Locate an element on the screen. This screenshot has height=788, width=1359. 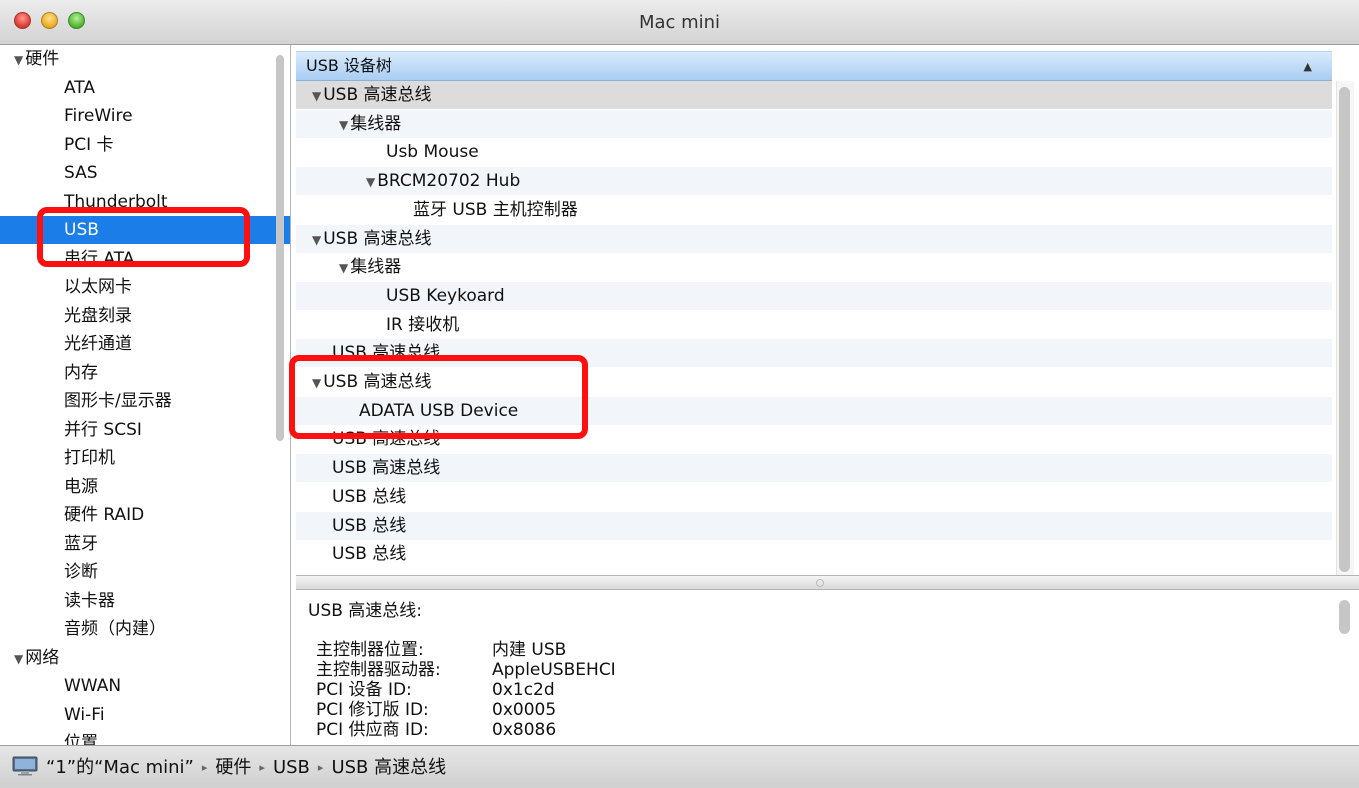
sidebar-item: 蓝牙 is located at coordinates (145, 544).